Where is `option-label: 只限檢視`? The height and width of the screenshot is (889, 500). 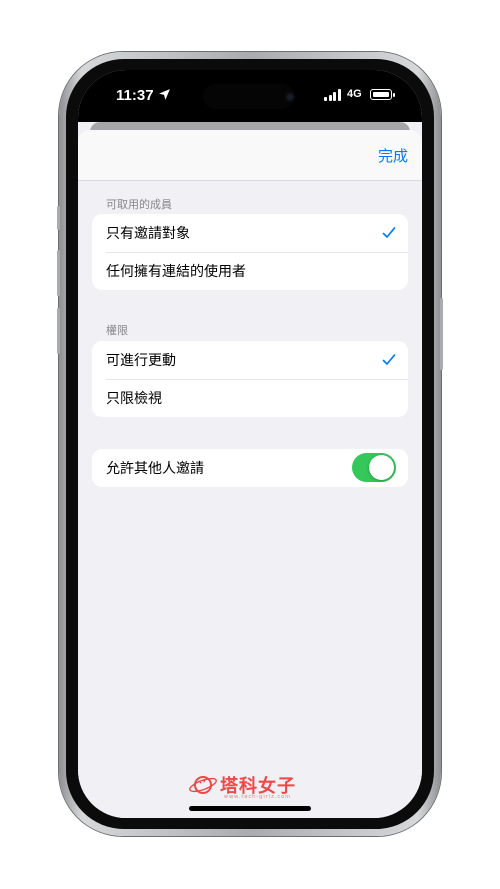
option-label: 只限檢視 is located at coordinates (134, 399).